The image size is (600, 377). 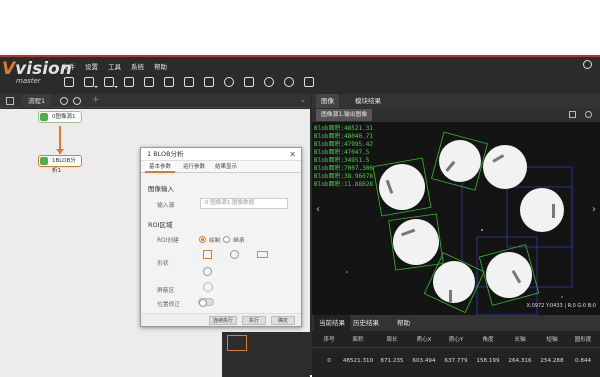 I want to click on add-flow-icon: +, so click(x=96, y=100).